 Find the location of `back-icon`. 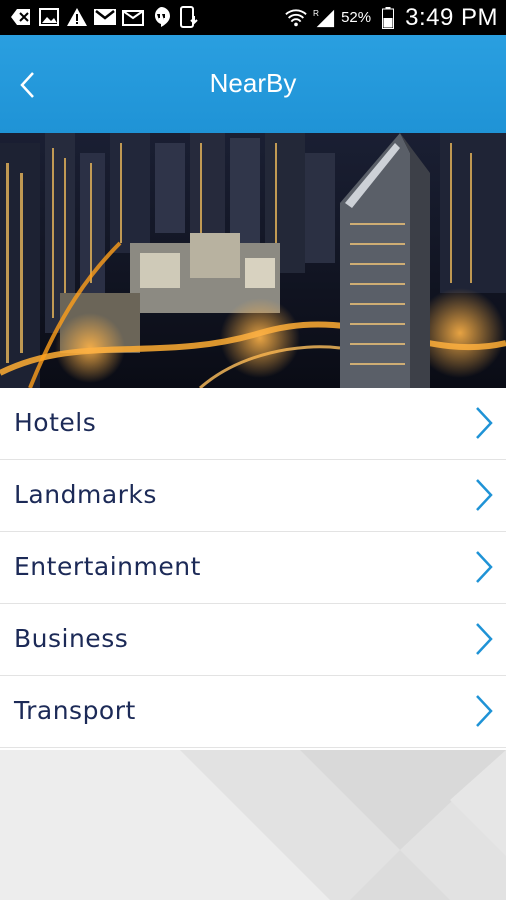

back-icon is located at coordinates (21, 17).